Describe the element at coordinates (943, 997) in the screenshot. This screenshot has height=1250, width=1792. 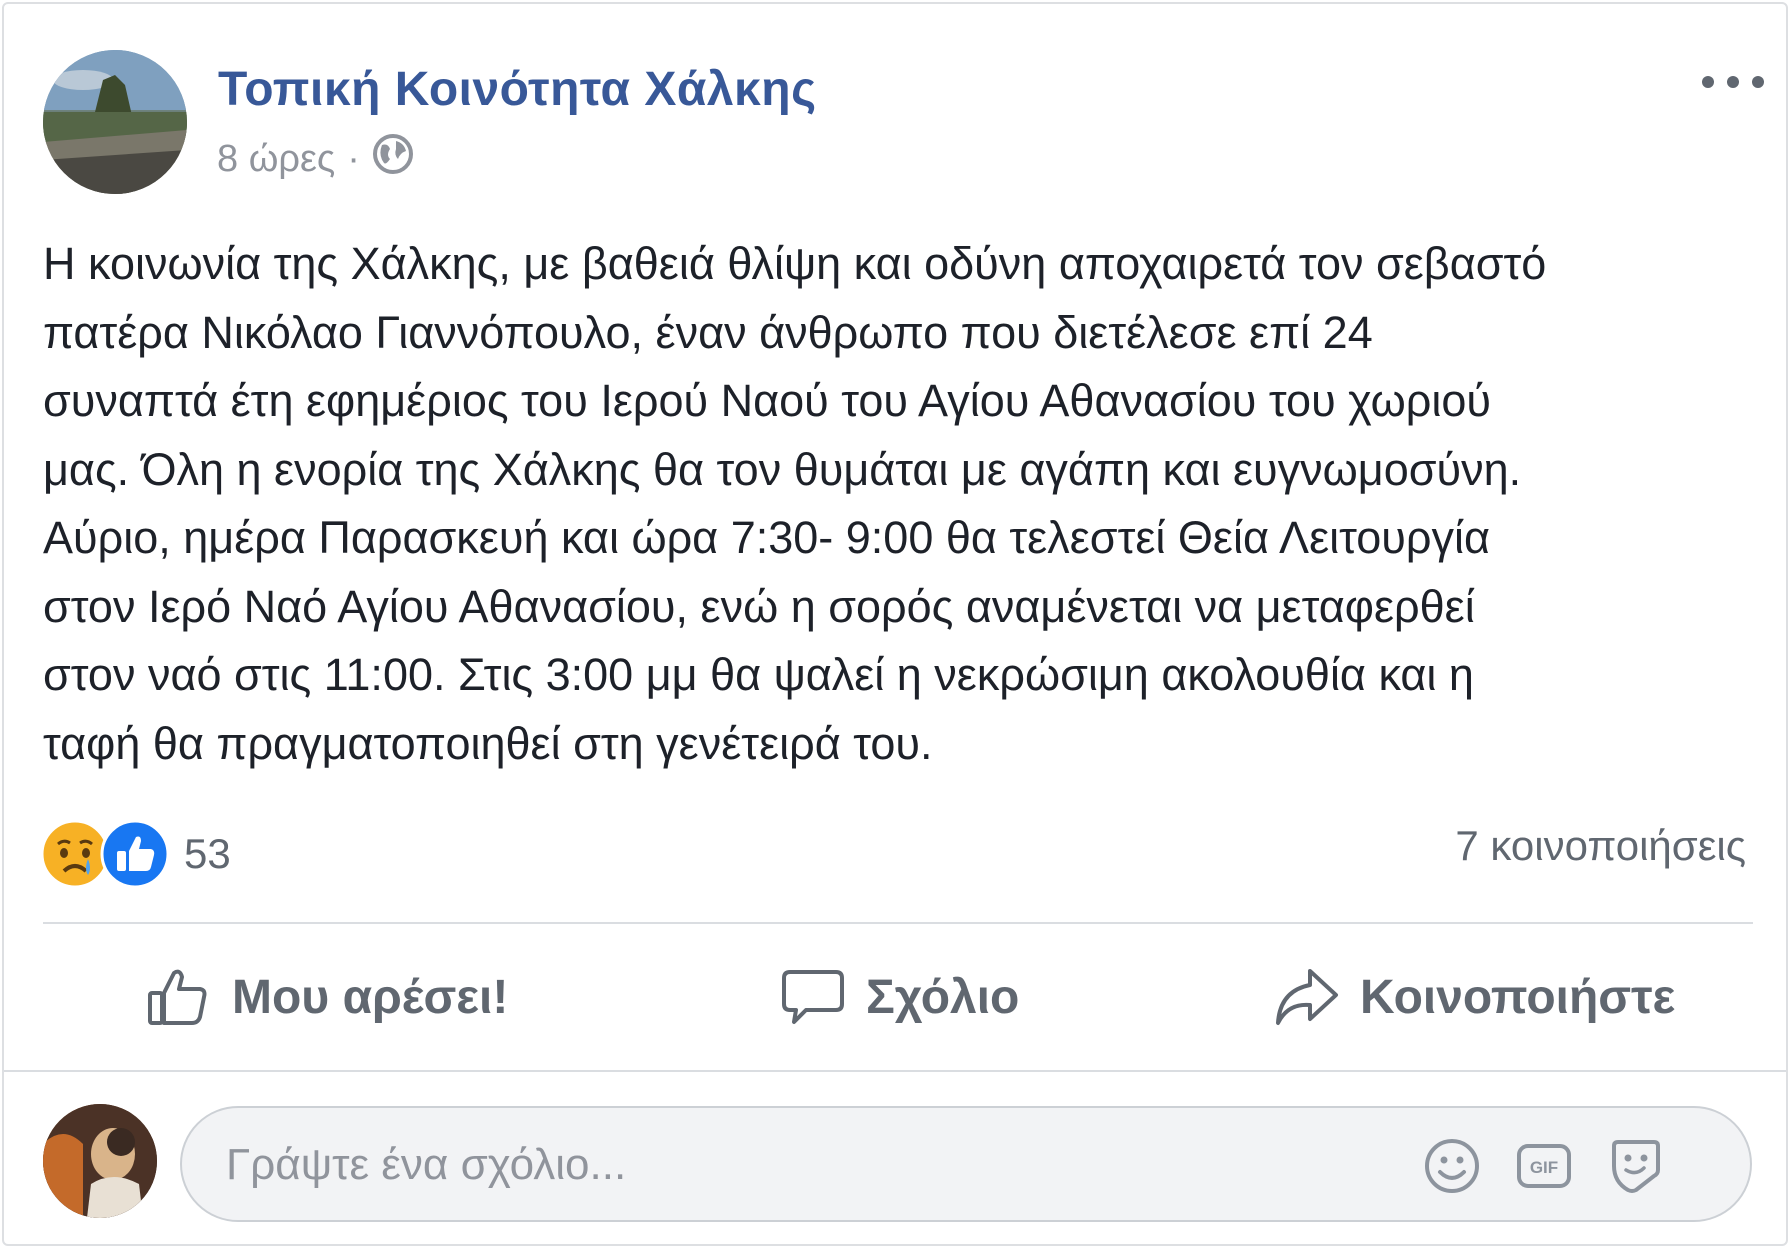
I see `comment-label: Σχόλιο` at that location.